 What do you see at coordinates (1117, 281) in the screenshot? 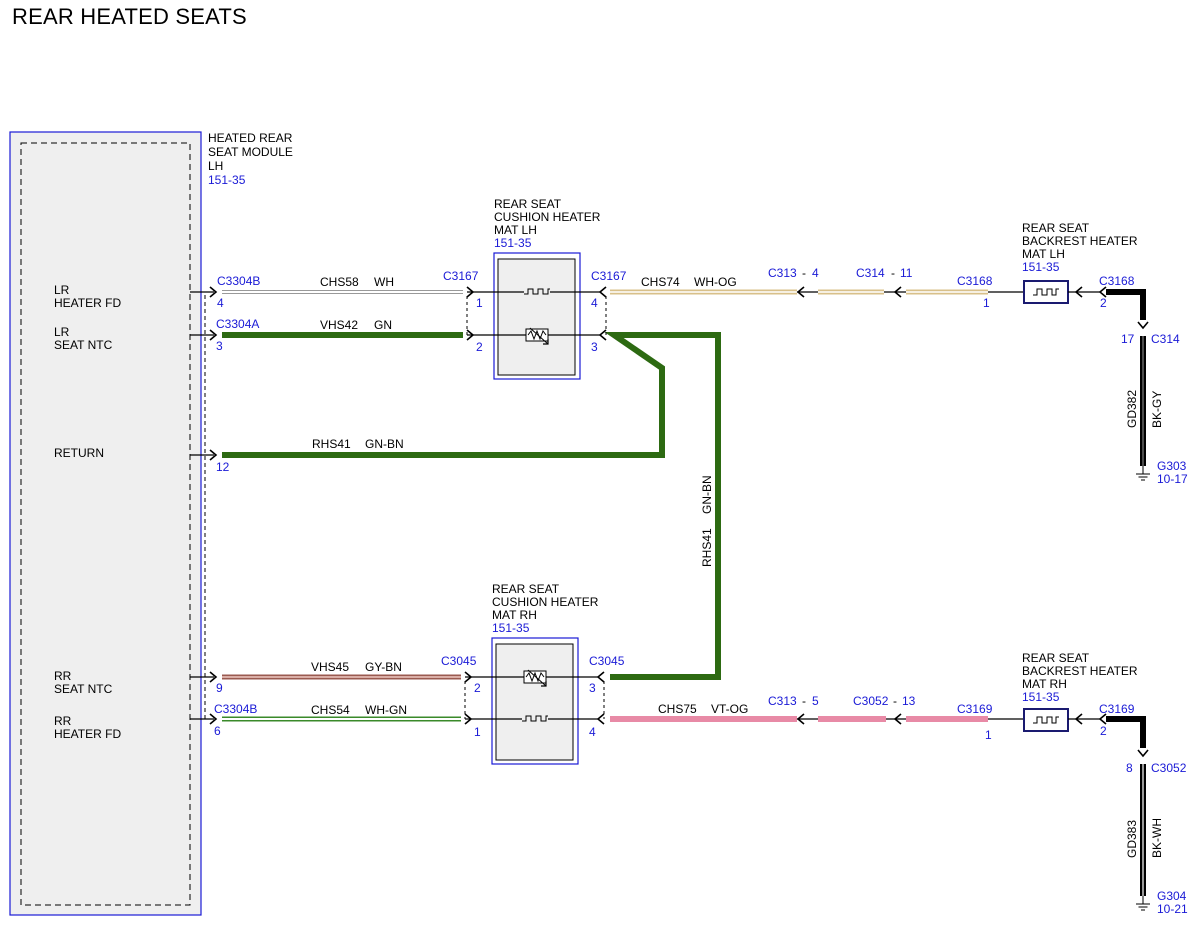
I see `connector-c3168-right: C3168` at bounding box center [1117, 281].